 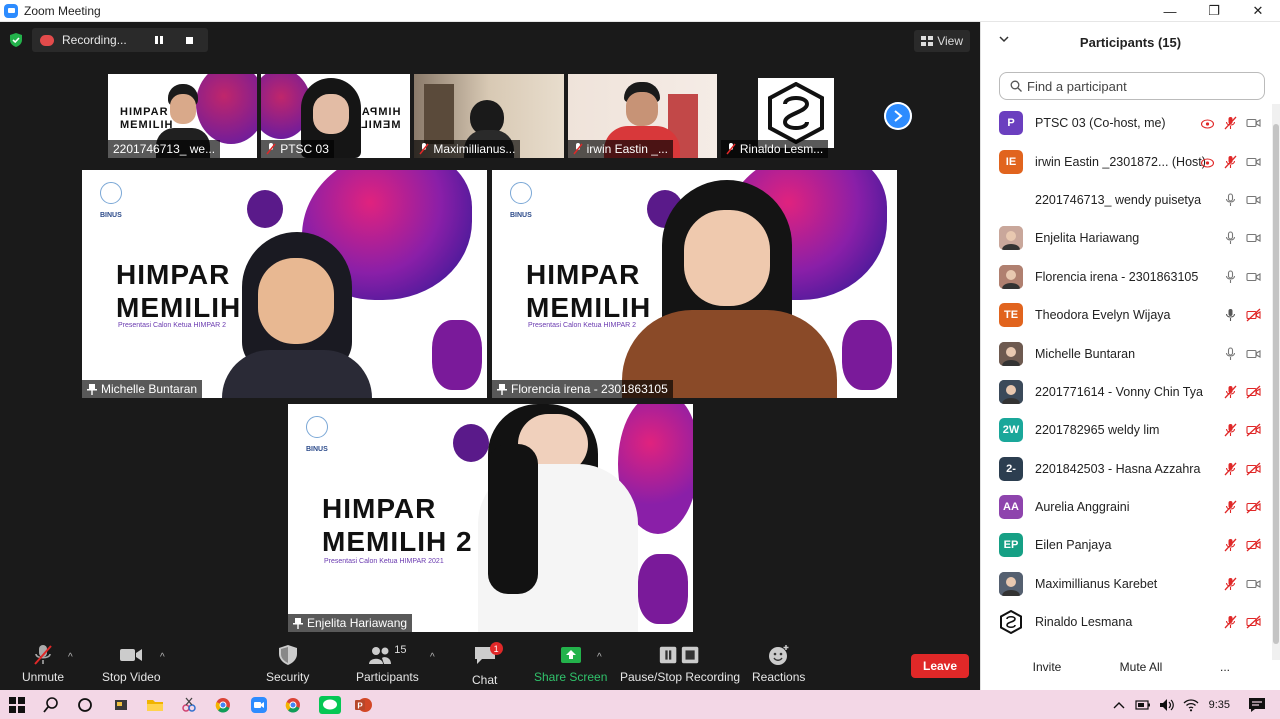 I want to click on participant-row: 2- 2201842503 - Hasna Azzahra, so click(x=1126, y=469).